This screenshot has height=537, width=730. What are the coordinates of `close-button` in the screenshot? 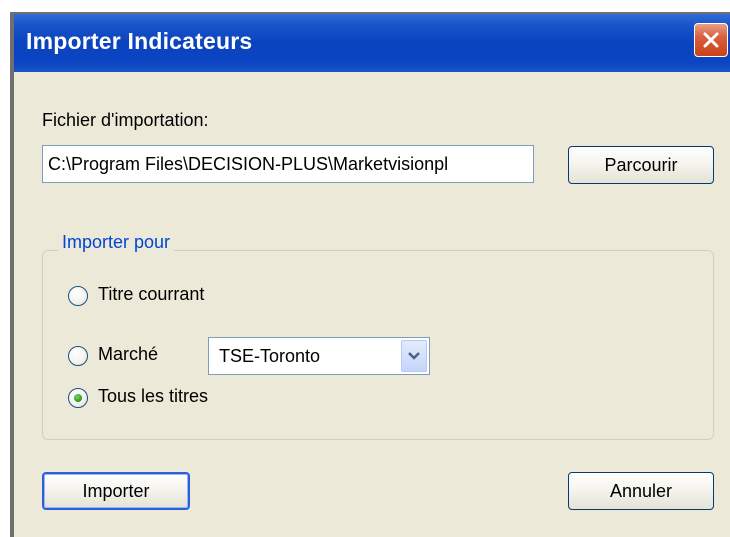 It's located at (711, 40).